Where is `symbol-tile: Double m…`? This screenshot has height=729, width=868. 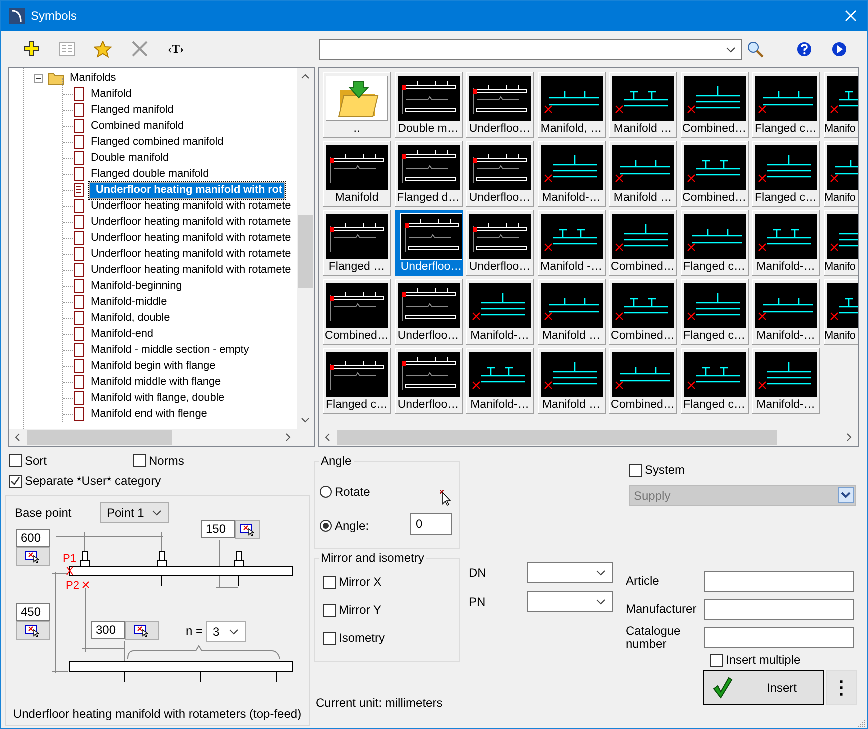
symbol-tile: Double m… is located at coordinates (428, 105).